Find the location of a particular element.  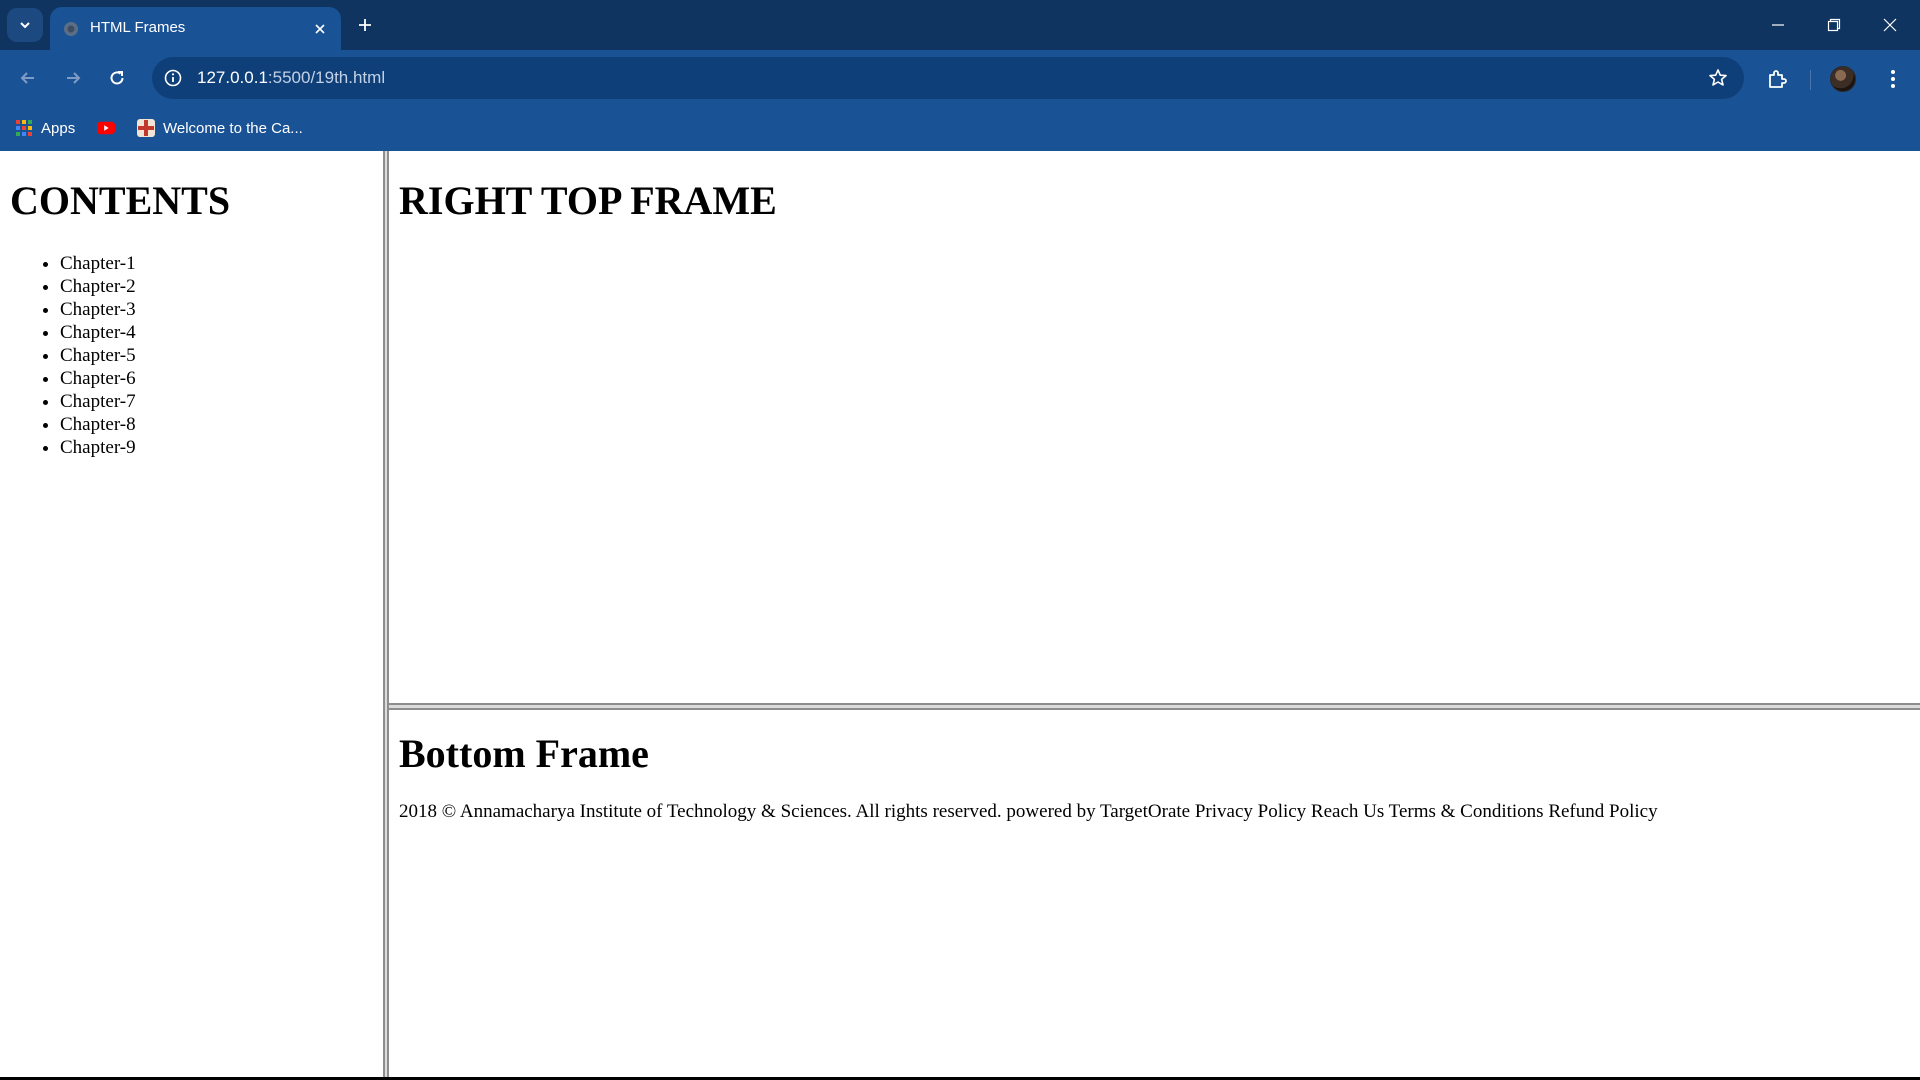

back-button is located at coordinates (28, 78).